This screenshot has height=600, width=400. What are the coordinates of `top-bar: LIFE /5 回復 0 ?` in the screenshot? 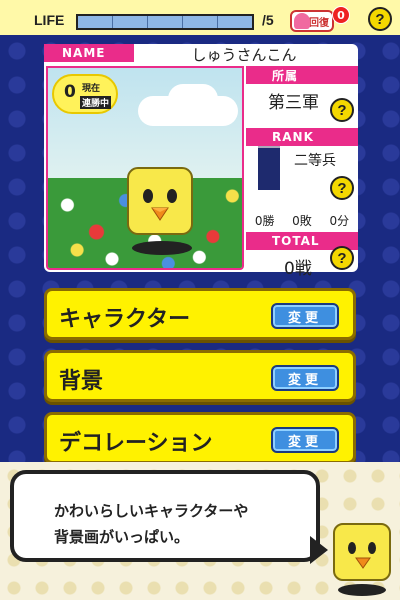 It's located at (200, 19).